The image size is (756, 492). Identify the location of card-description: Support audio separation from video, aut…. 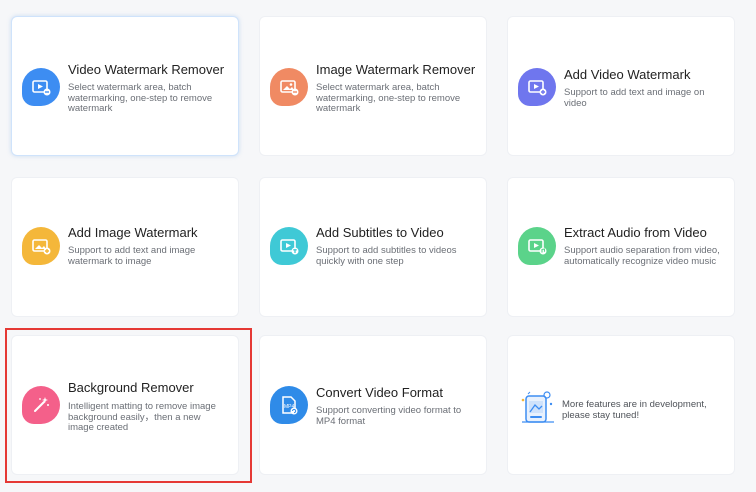
(642, 256).